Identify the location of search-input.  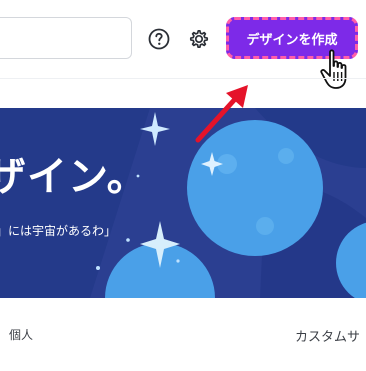
(66, 38).